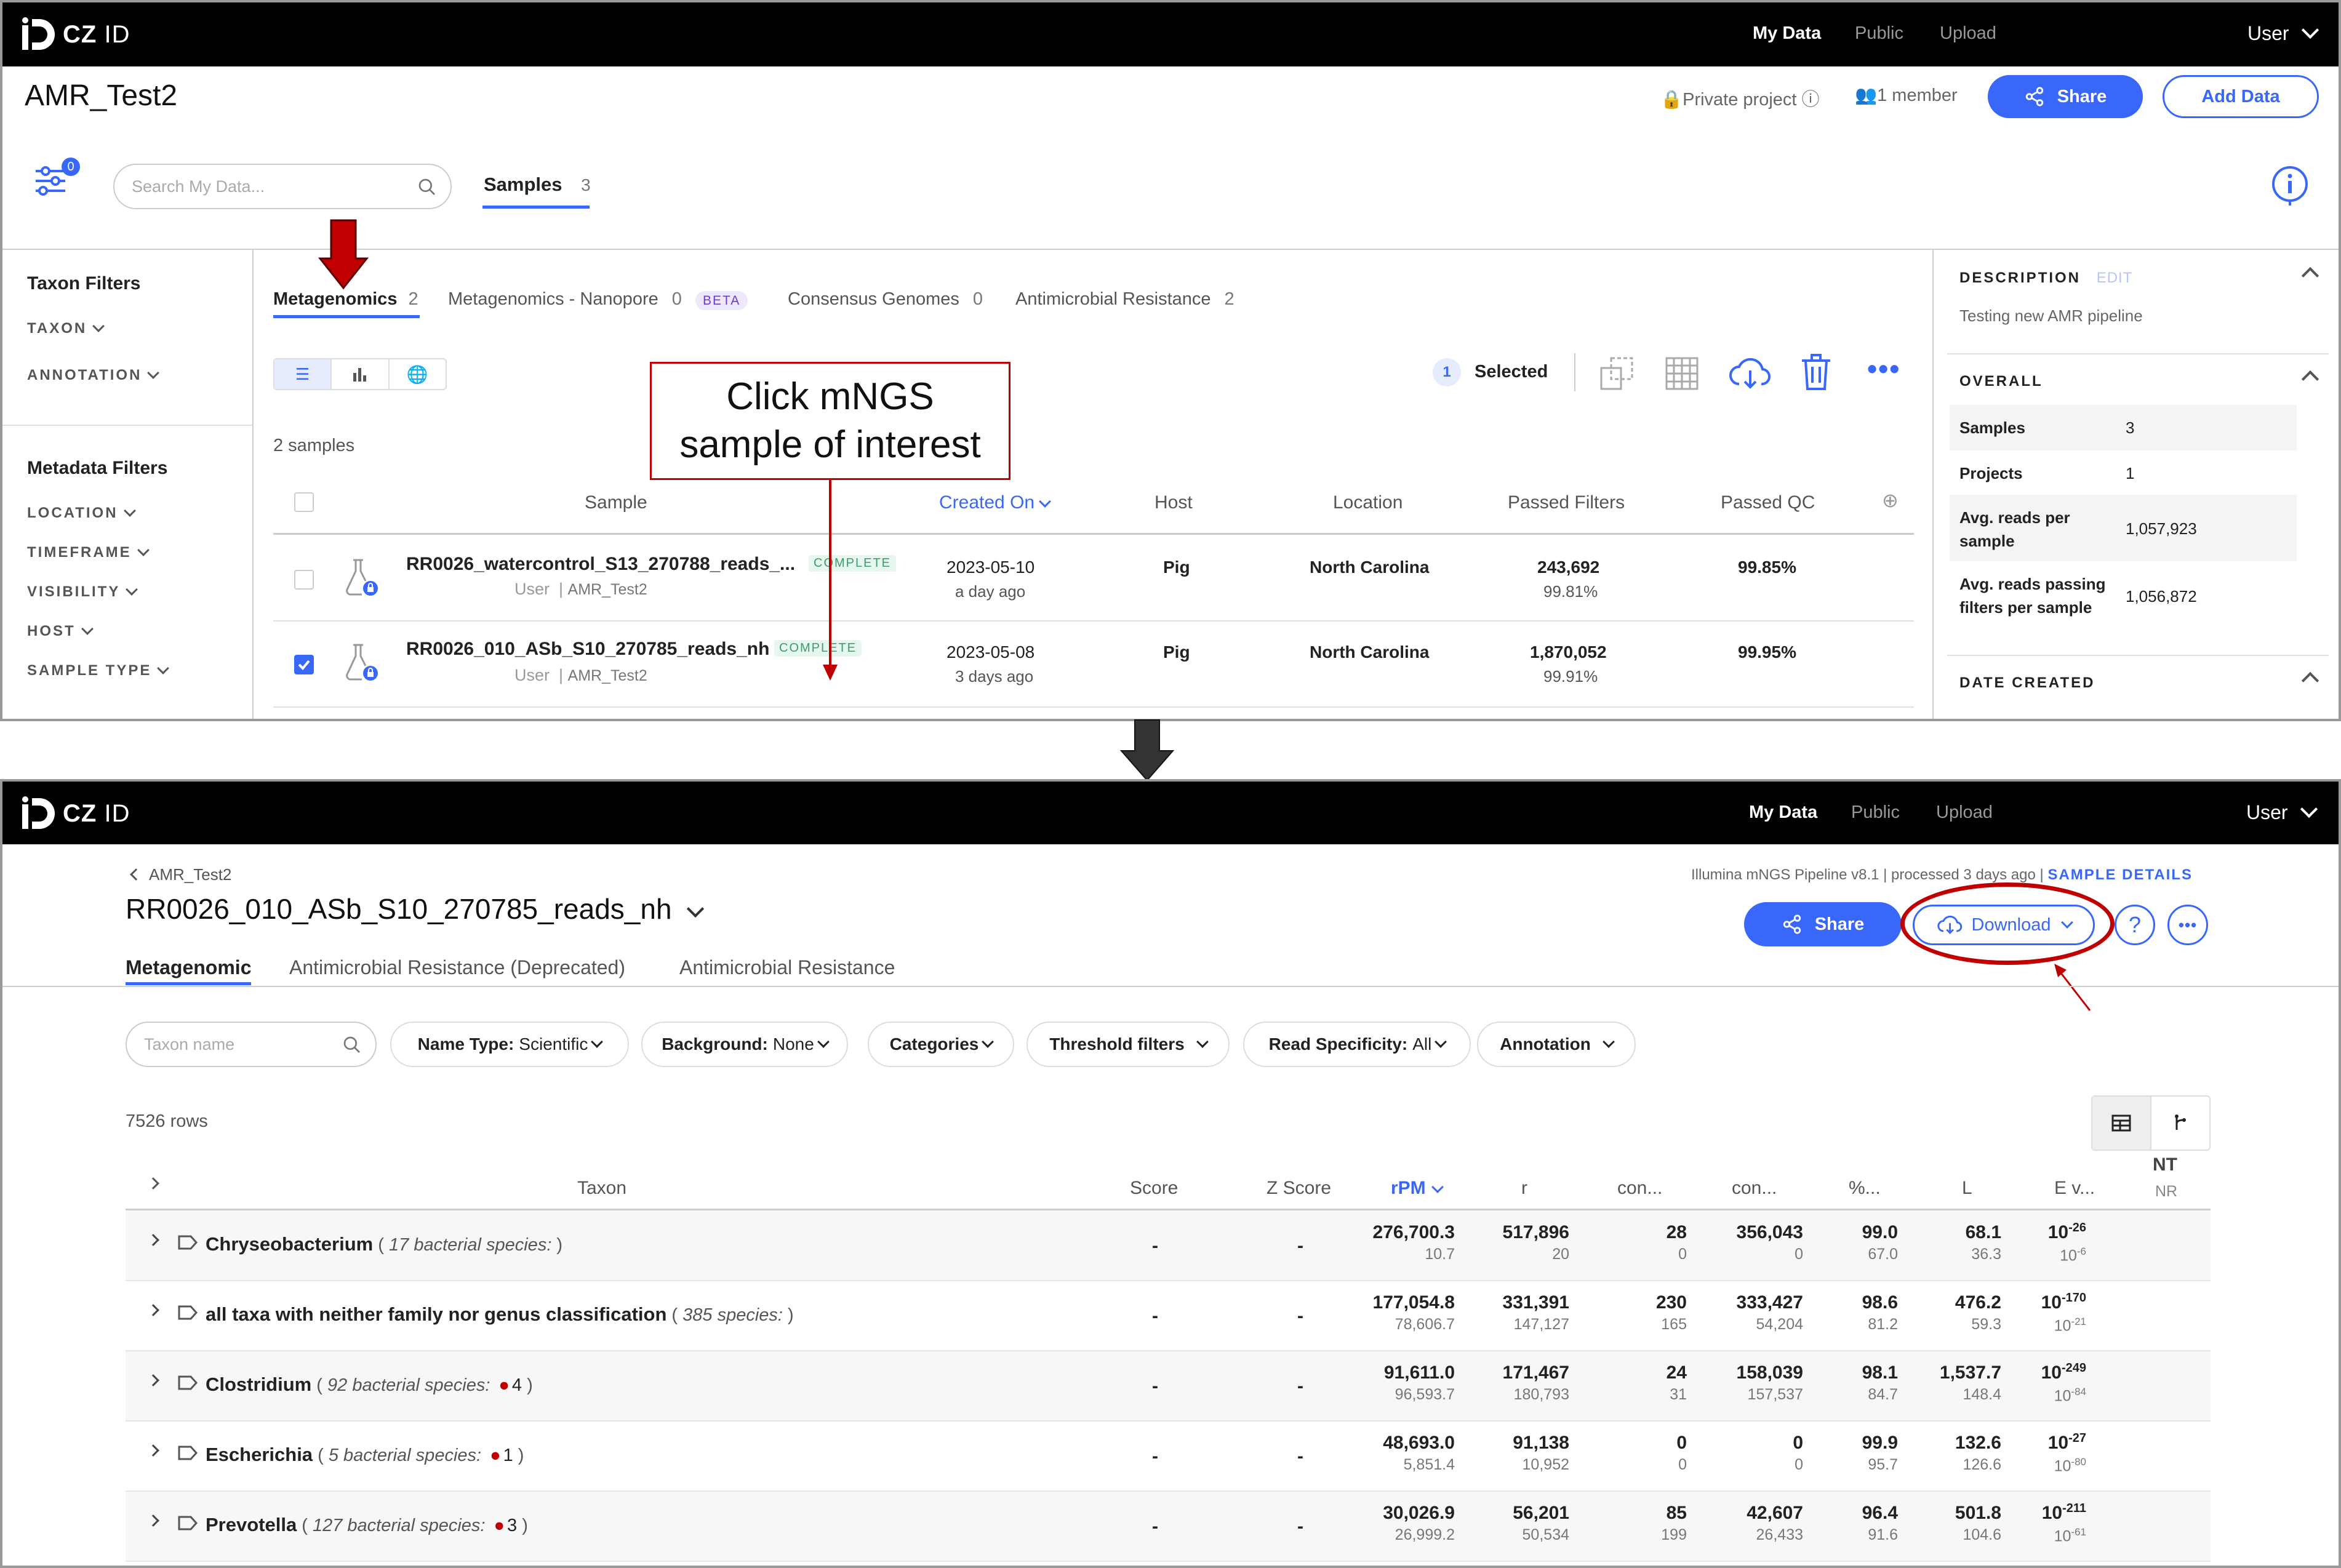 The width and height of the screenshot is (2341, 1568). Describe the element at coordinates (457, 967) in the screenshot. I see `tab-amr-deprecated: Antimicrobial Resistance (Deprecated)` at that location.